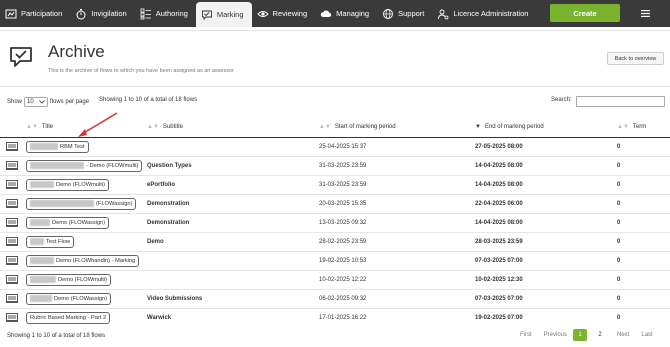 This screenshot has width=670, height=347. What do you see at coordinates (36, 102) in the screenshot?
I see `page-size-select: 10` at bounding box center [36, 102].